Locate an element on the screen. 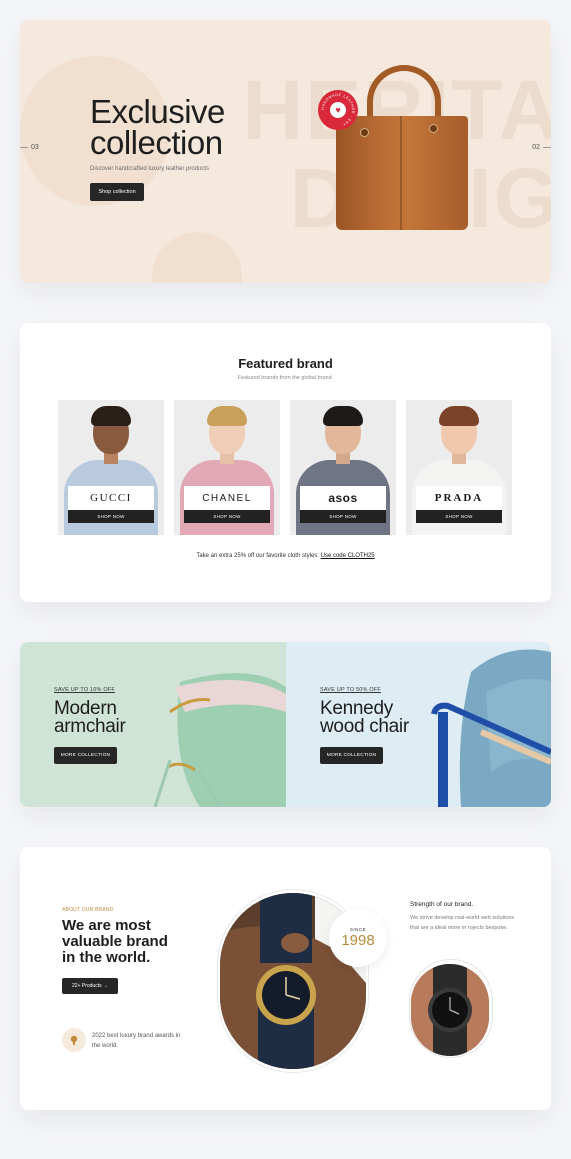 The height and width of the screenshot is (1159, 571). section-subtitle: Featured brands from the global brand. is located at coordinates (285, 378).